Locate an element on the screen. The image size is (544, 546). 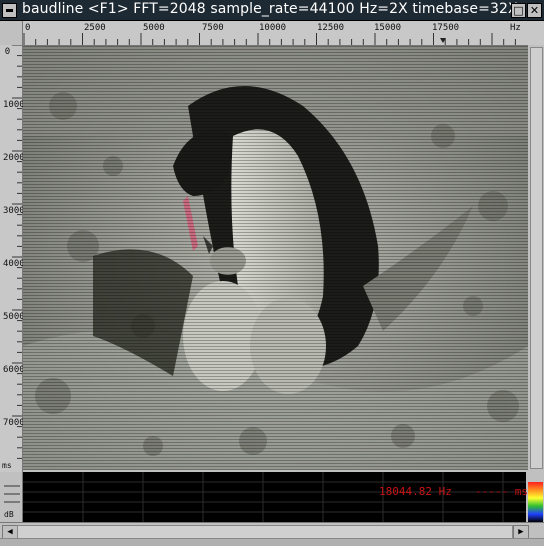
vertical-scroll-strip is located at coordinates (536, 258).